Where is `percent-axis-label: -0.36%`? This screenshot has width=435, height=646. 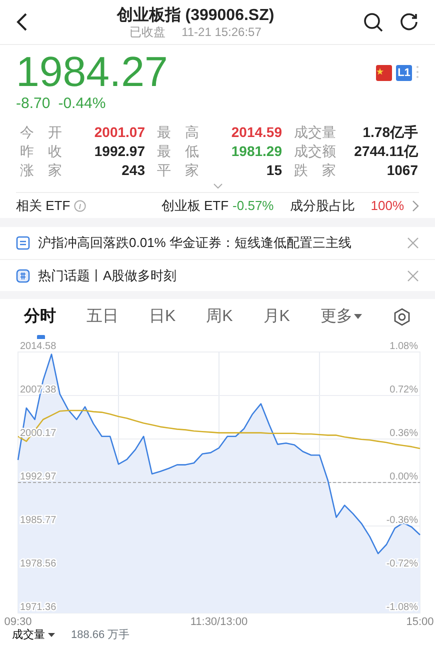
percent-axis-label: -0.36% is located at coordinates (402, 520).